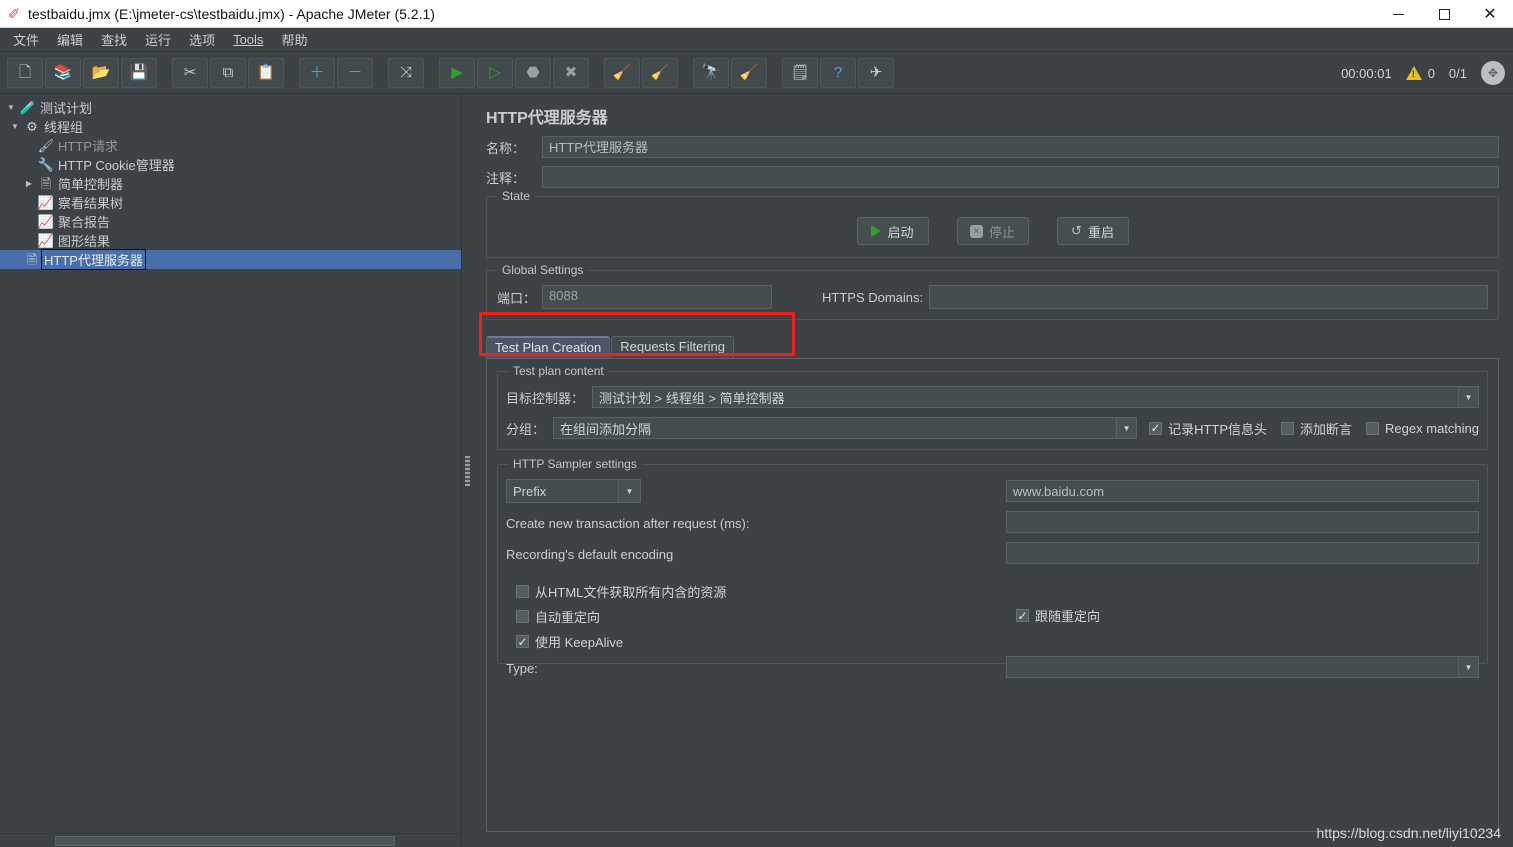 The image size is (1513, 847). What do you see at coordinates (800, 72) in the screenshot?
I see `function-helper-button: 🗒` at bounding box center [800, 72].